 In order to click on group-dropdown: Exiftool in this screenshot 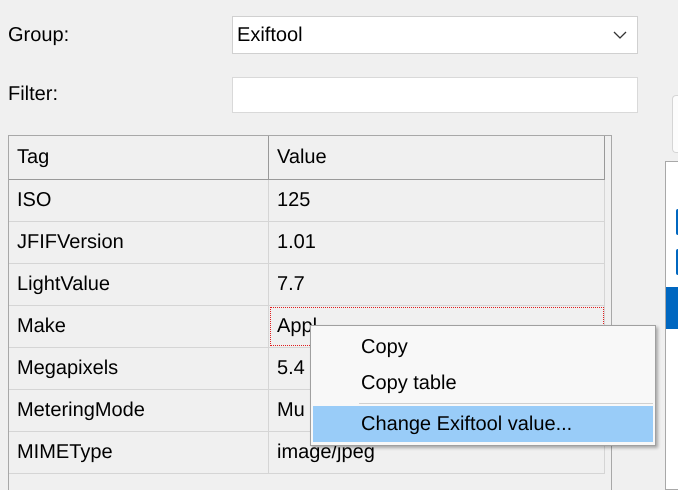, I will do `click(435, 35)`.